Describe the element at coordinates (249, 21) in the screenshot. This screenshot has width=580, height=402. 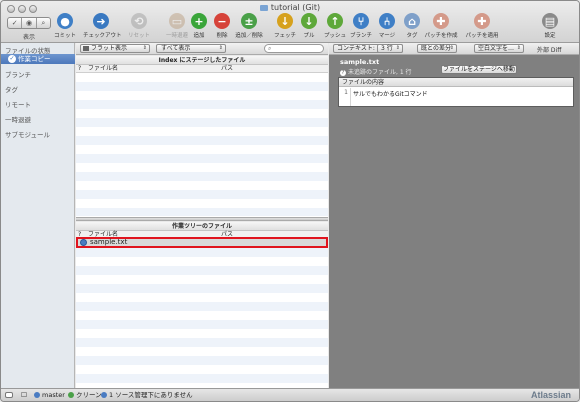
I see `add-remove-icon: ±` at that location.